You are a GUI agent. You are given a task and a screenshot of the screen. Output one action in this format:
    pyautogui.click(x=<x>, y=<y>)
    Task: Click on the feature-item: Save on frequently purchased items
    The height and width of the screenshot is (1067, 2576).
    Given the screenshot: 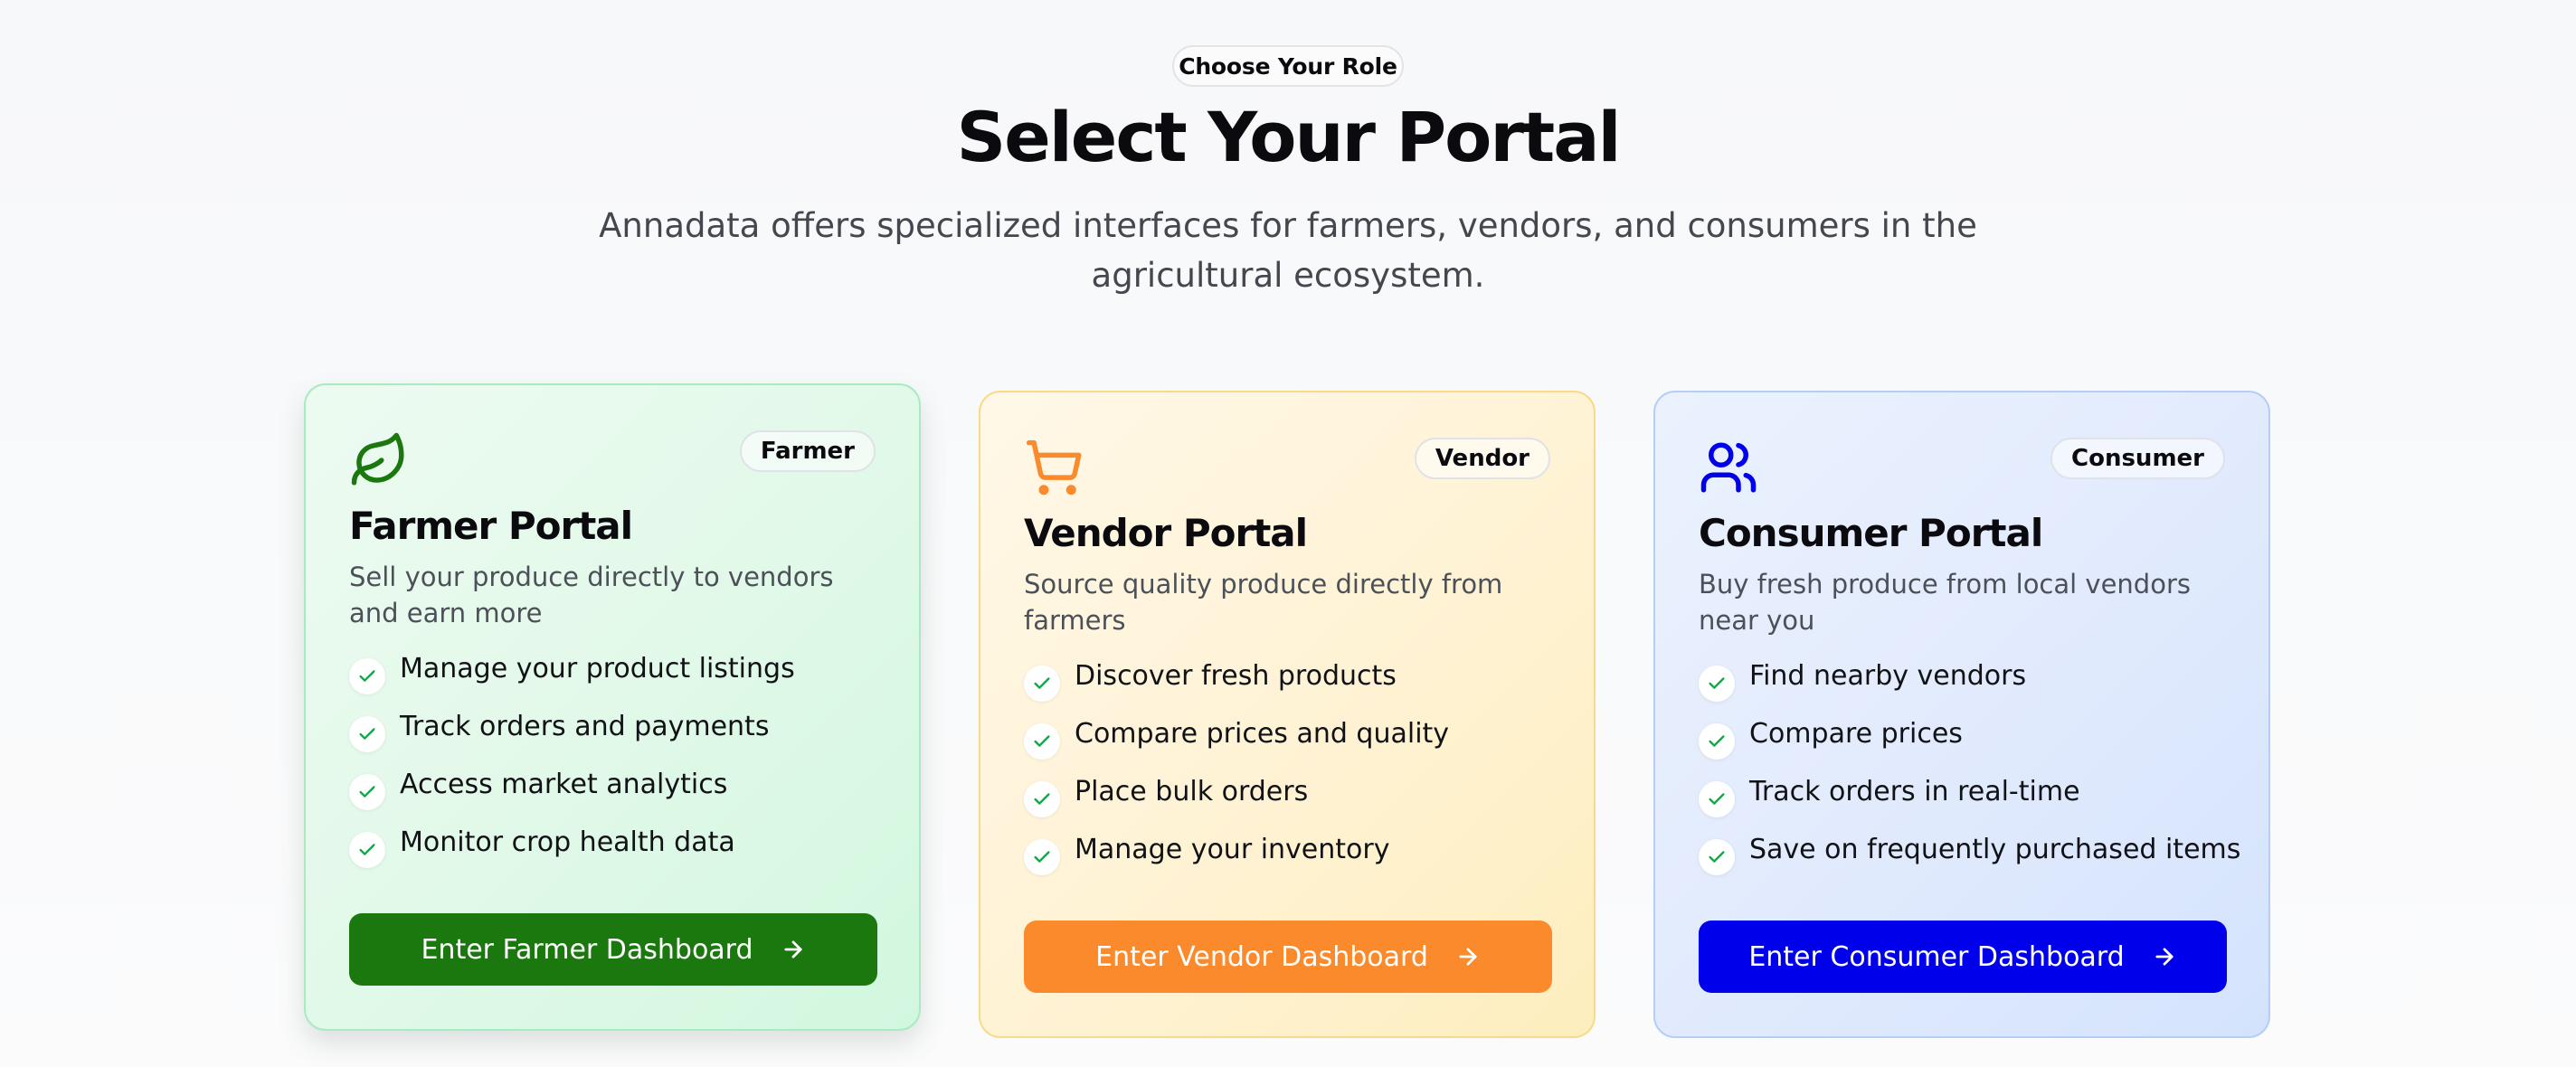 What is the action you would take?
    pyautogui.click(x=1969, y=861)
    